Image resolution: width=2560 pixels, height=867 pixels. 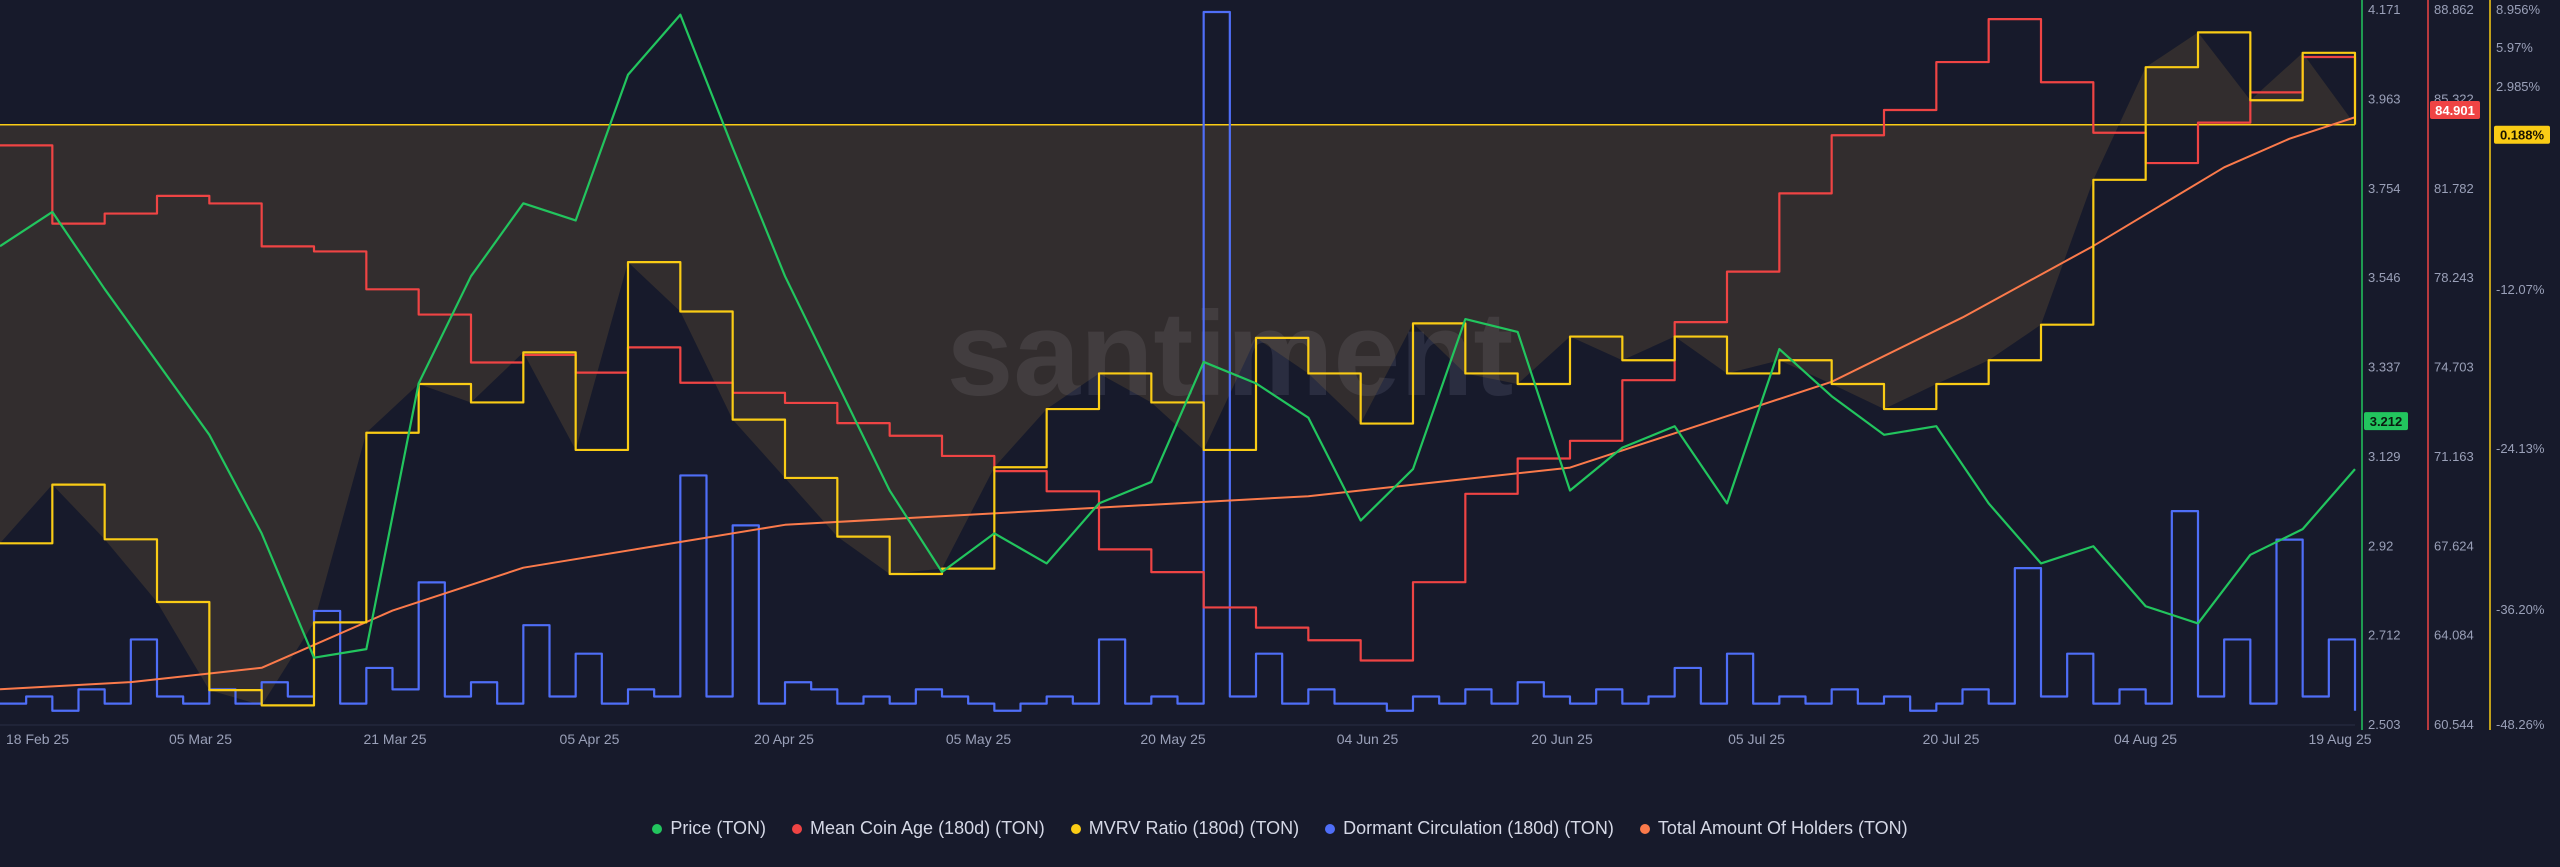 I want to click on price-axis-tick: 2.712, so click(x=2384, y=635).